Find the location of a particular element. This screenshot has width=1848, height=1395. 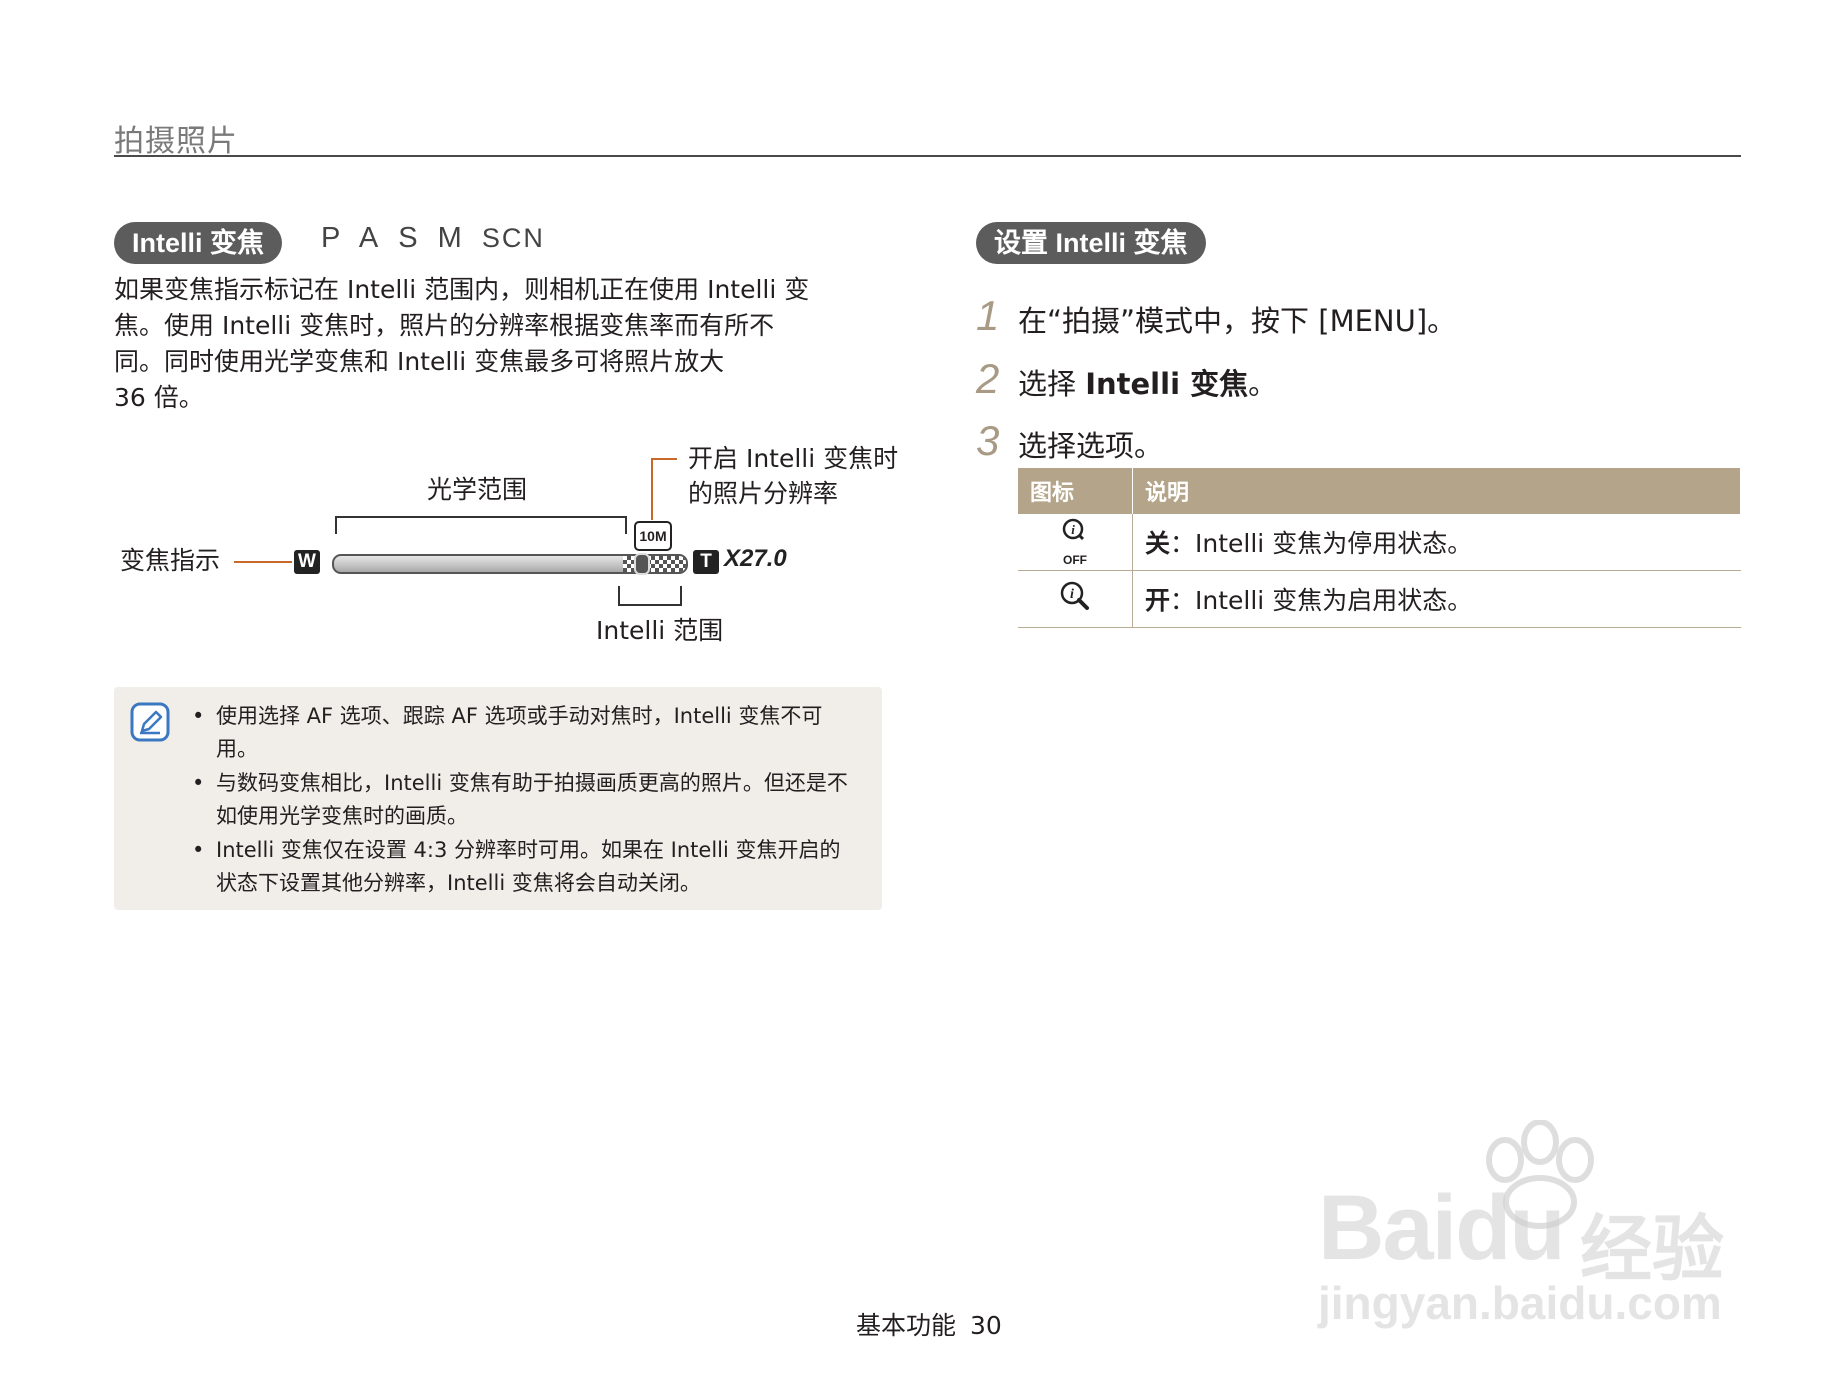

shooting-modes: P A S M SCN is located at coordinates (437, 238).